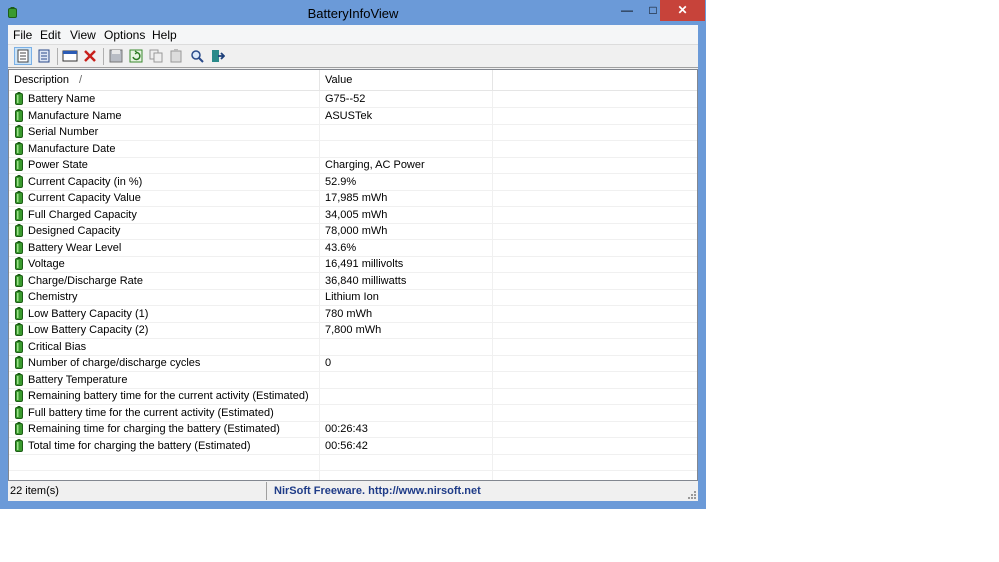 This screenshot has width=999, height=562. What do you see at coordinates (57, 346) in the screenshot?
I see `description-text: Critical Bias` at bounding box center [57, 346].